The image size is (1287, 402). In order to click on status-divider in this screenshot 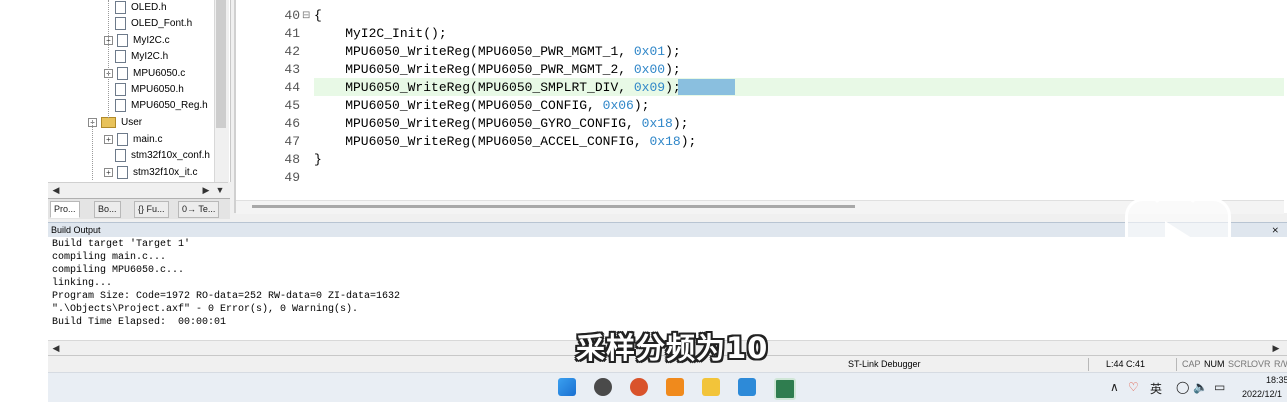, I will do `click(1176, 364)`.